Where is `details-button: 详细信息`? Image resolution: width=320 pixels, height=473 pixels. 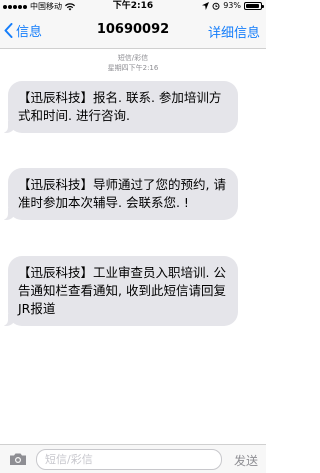
details-button: 详细信息 is located at coordinates (234, 31).